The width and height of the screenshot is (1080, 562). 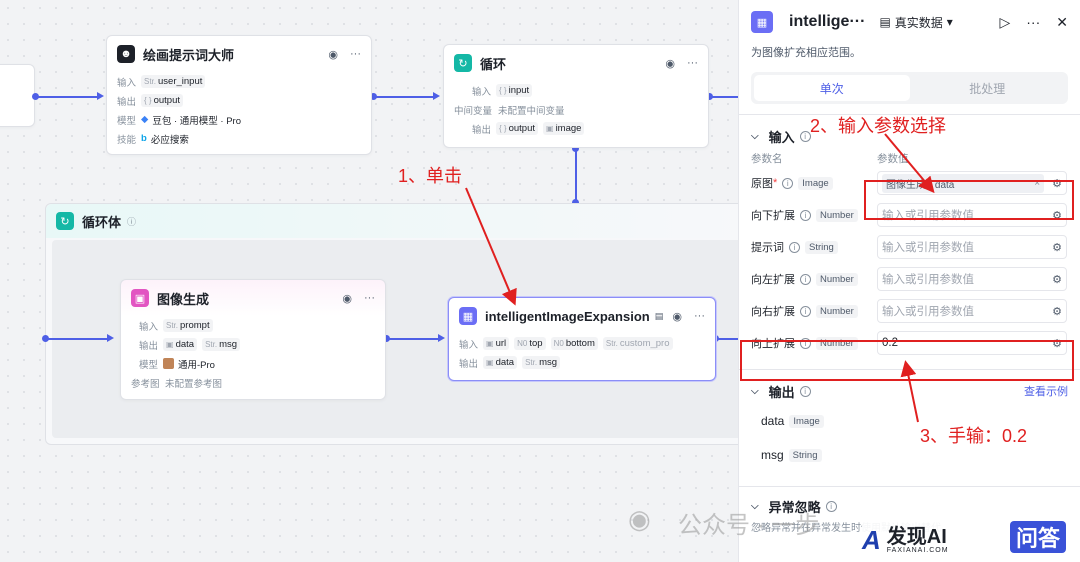 What do you see at coordinates (781, 392) in the screenshot?
I see `section-title: 输出` at bounding box center [781, 392].